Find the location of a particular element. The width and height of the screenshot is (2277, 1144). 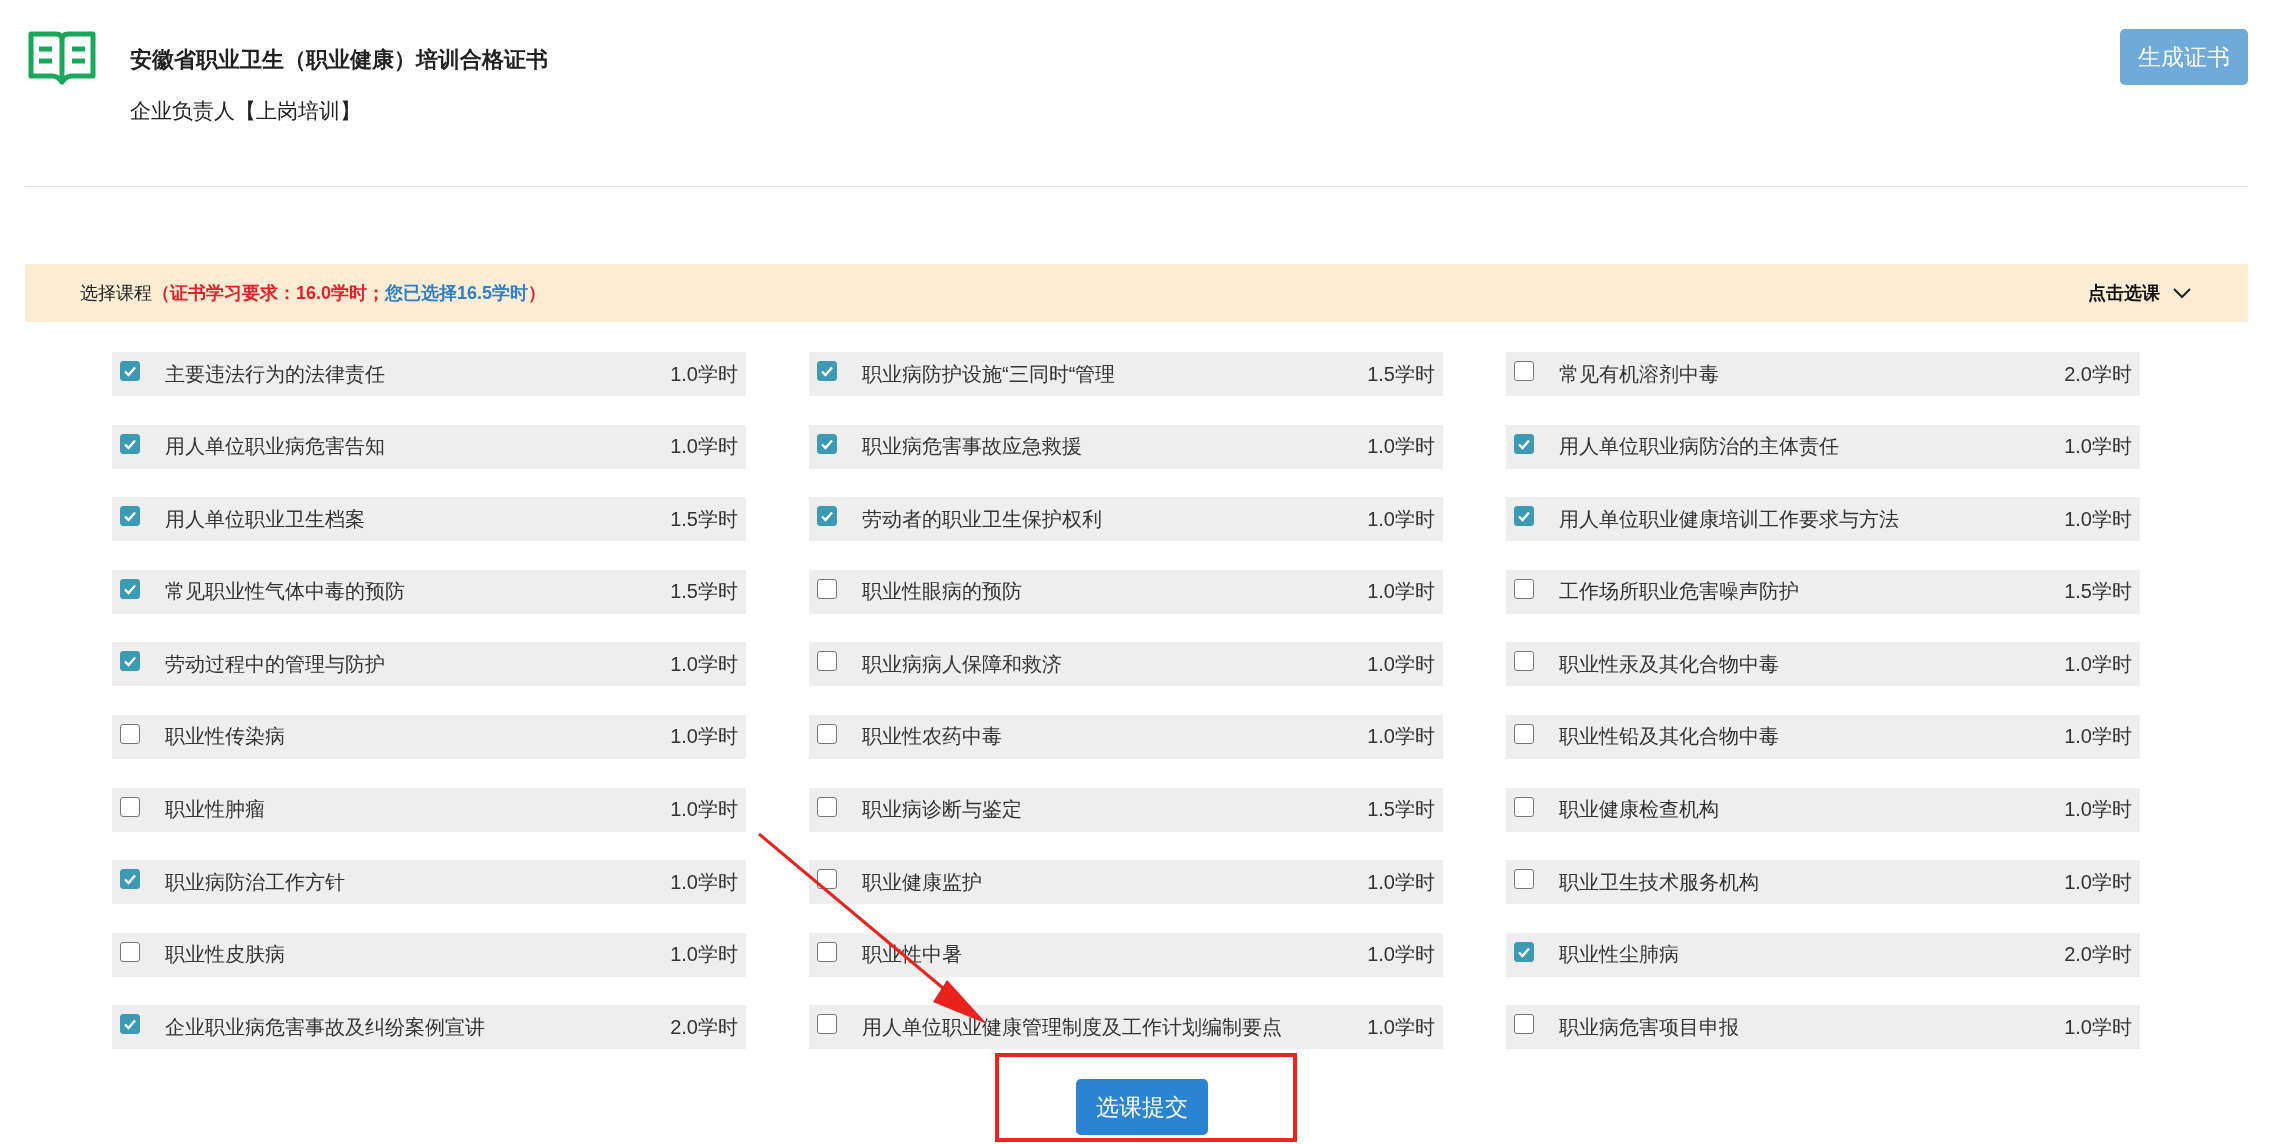

course-row: 用人单位职业健康管理制度及工作计划编制要点 1.0学时 is located at coordinates (1126, 1027).